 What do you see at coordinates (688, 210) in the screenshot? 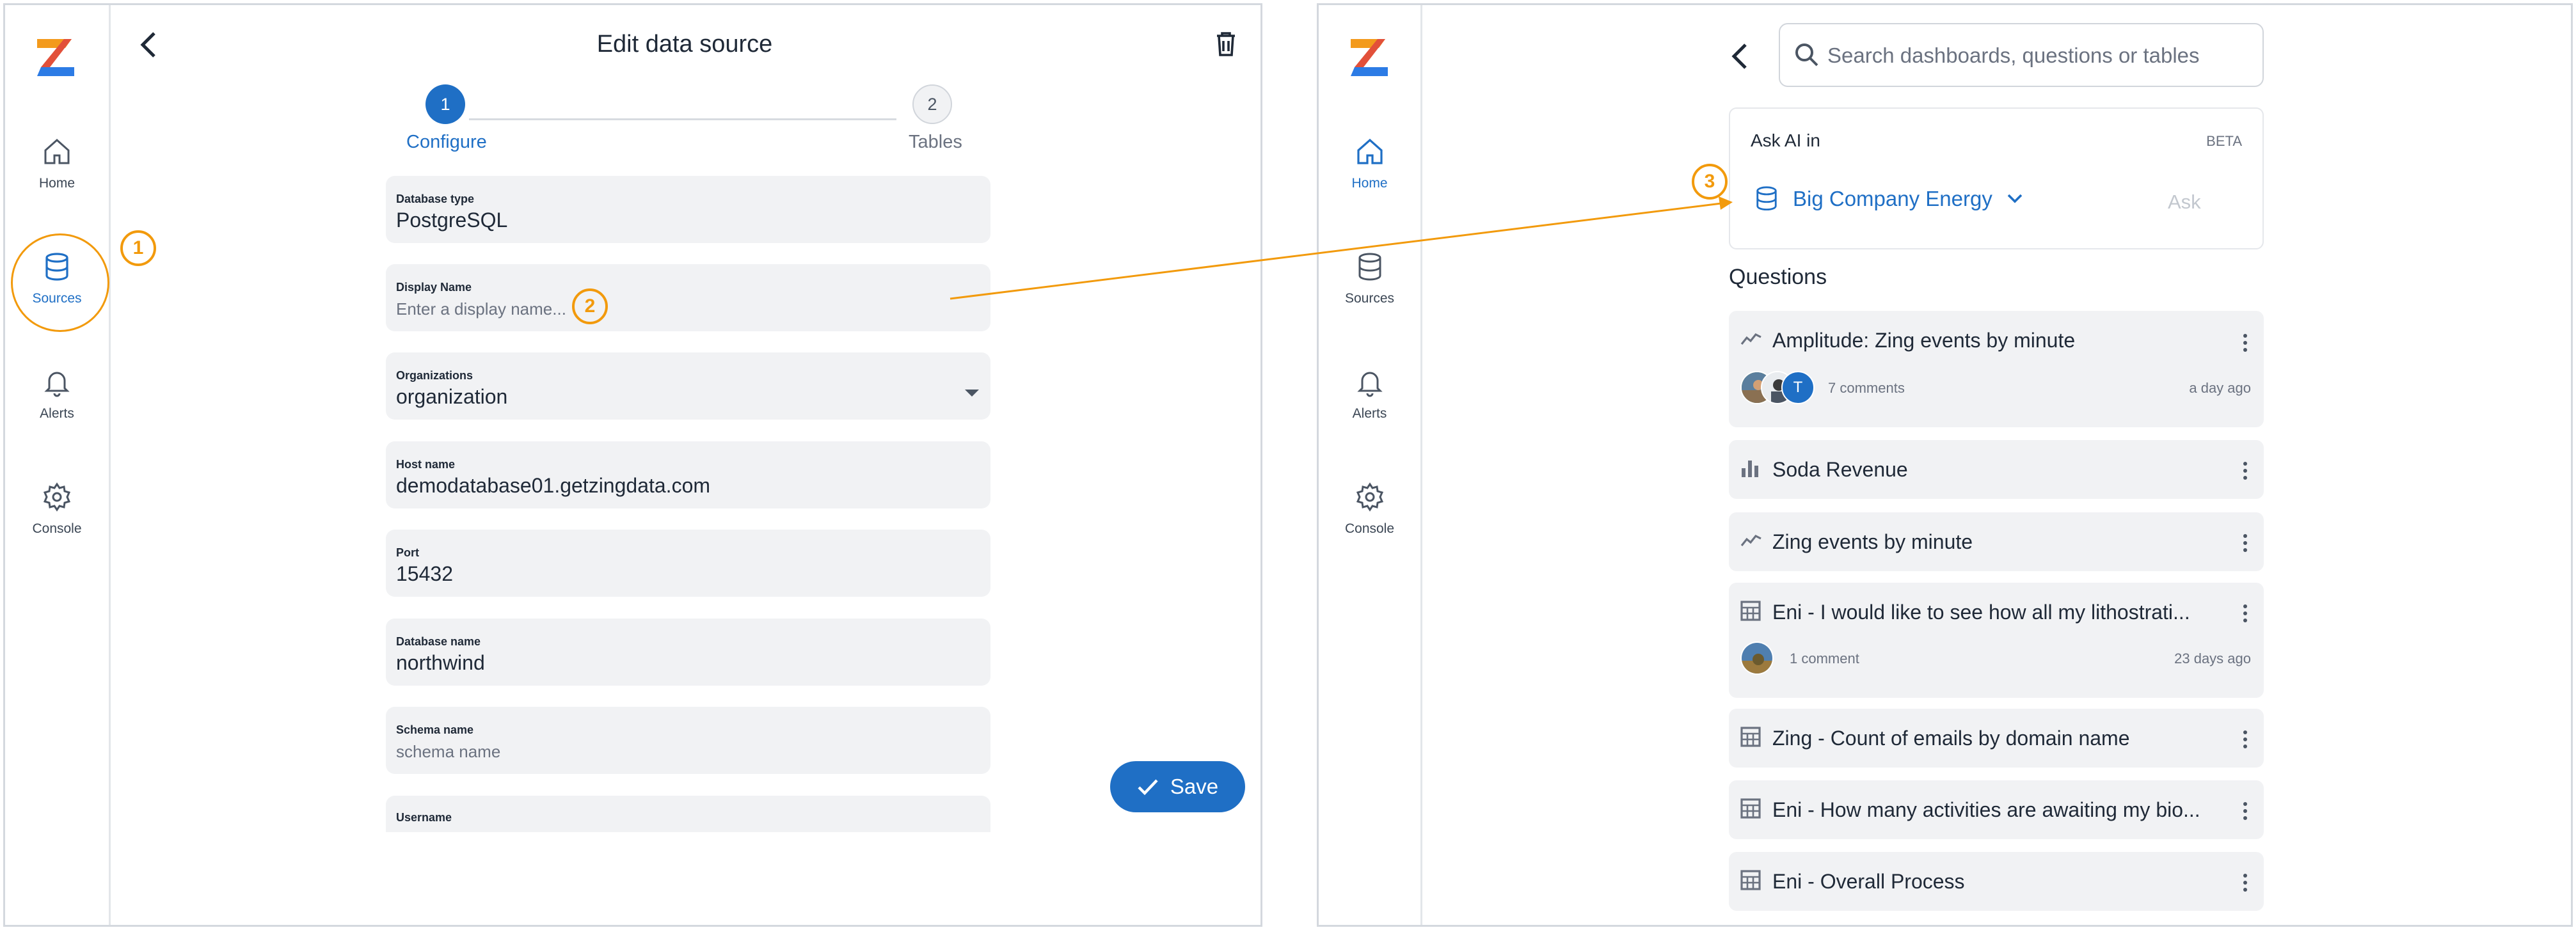
I see `database-type-field: Database type PostgreSQL` at bounding box center [688, 210].